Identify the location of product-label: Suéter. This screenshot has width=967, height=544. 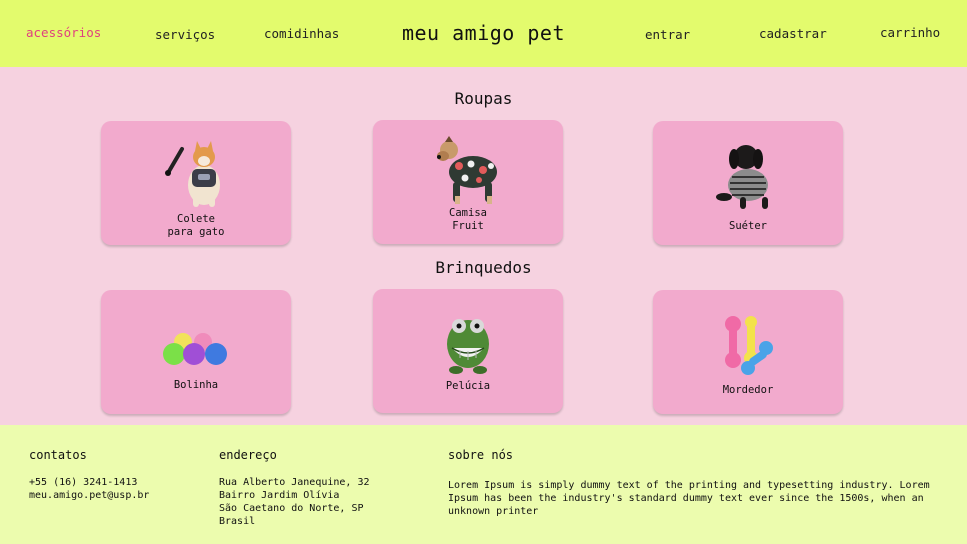
(748, 226).